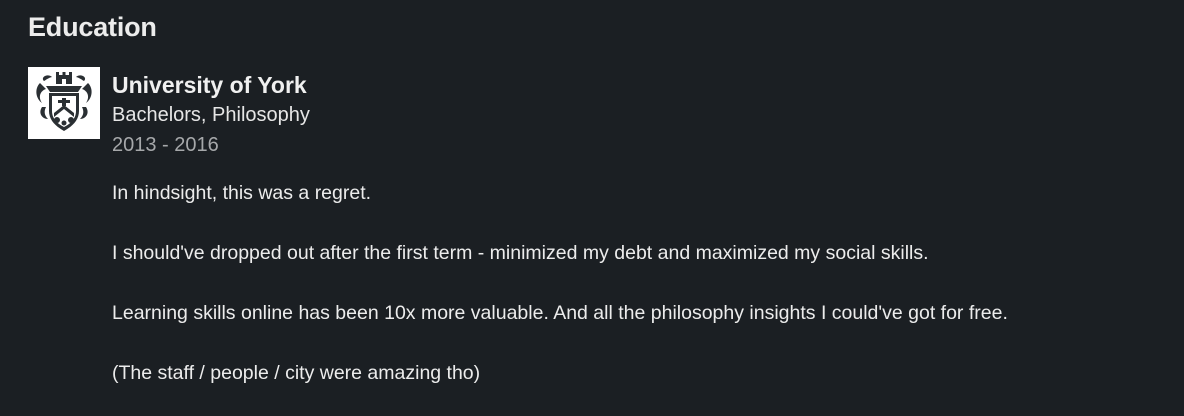 This screenshot has width=1184, height=416. What do you see at coordinates (242, 193) in the screenshot?
I see `description-paragraph: In hindsight, this was a regret.` at bounding box center [242, 193].